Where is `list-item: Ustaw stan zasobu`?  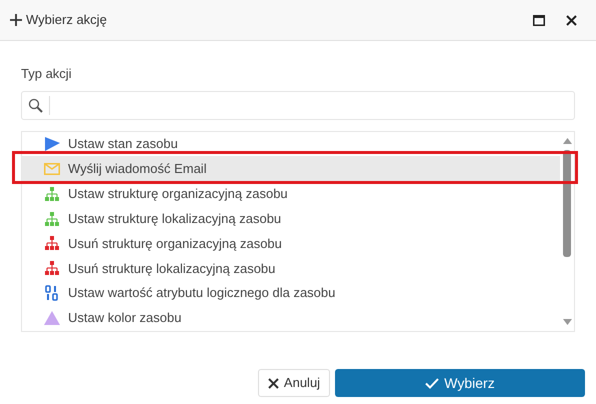
list-item: Ustaw stan zasobu is located at coordinates (291, 144).